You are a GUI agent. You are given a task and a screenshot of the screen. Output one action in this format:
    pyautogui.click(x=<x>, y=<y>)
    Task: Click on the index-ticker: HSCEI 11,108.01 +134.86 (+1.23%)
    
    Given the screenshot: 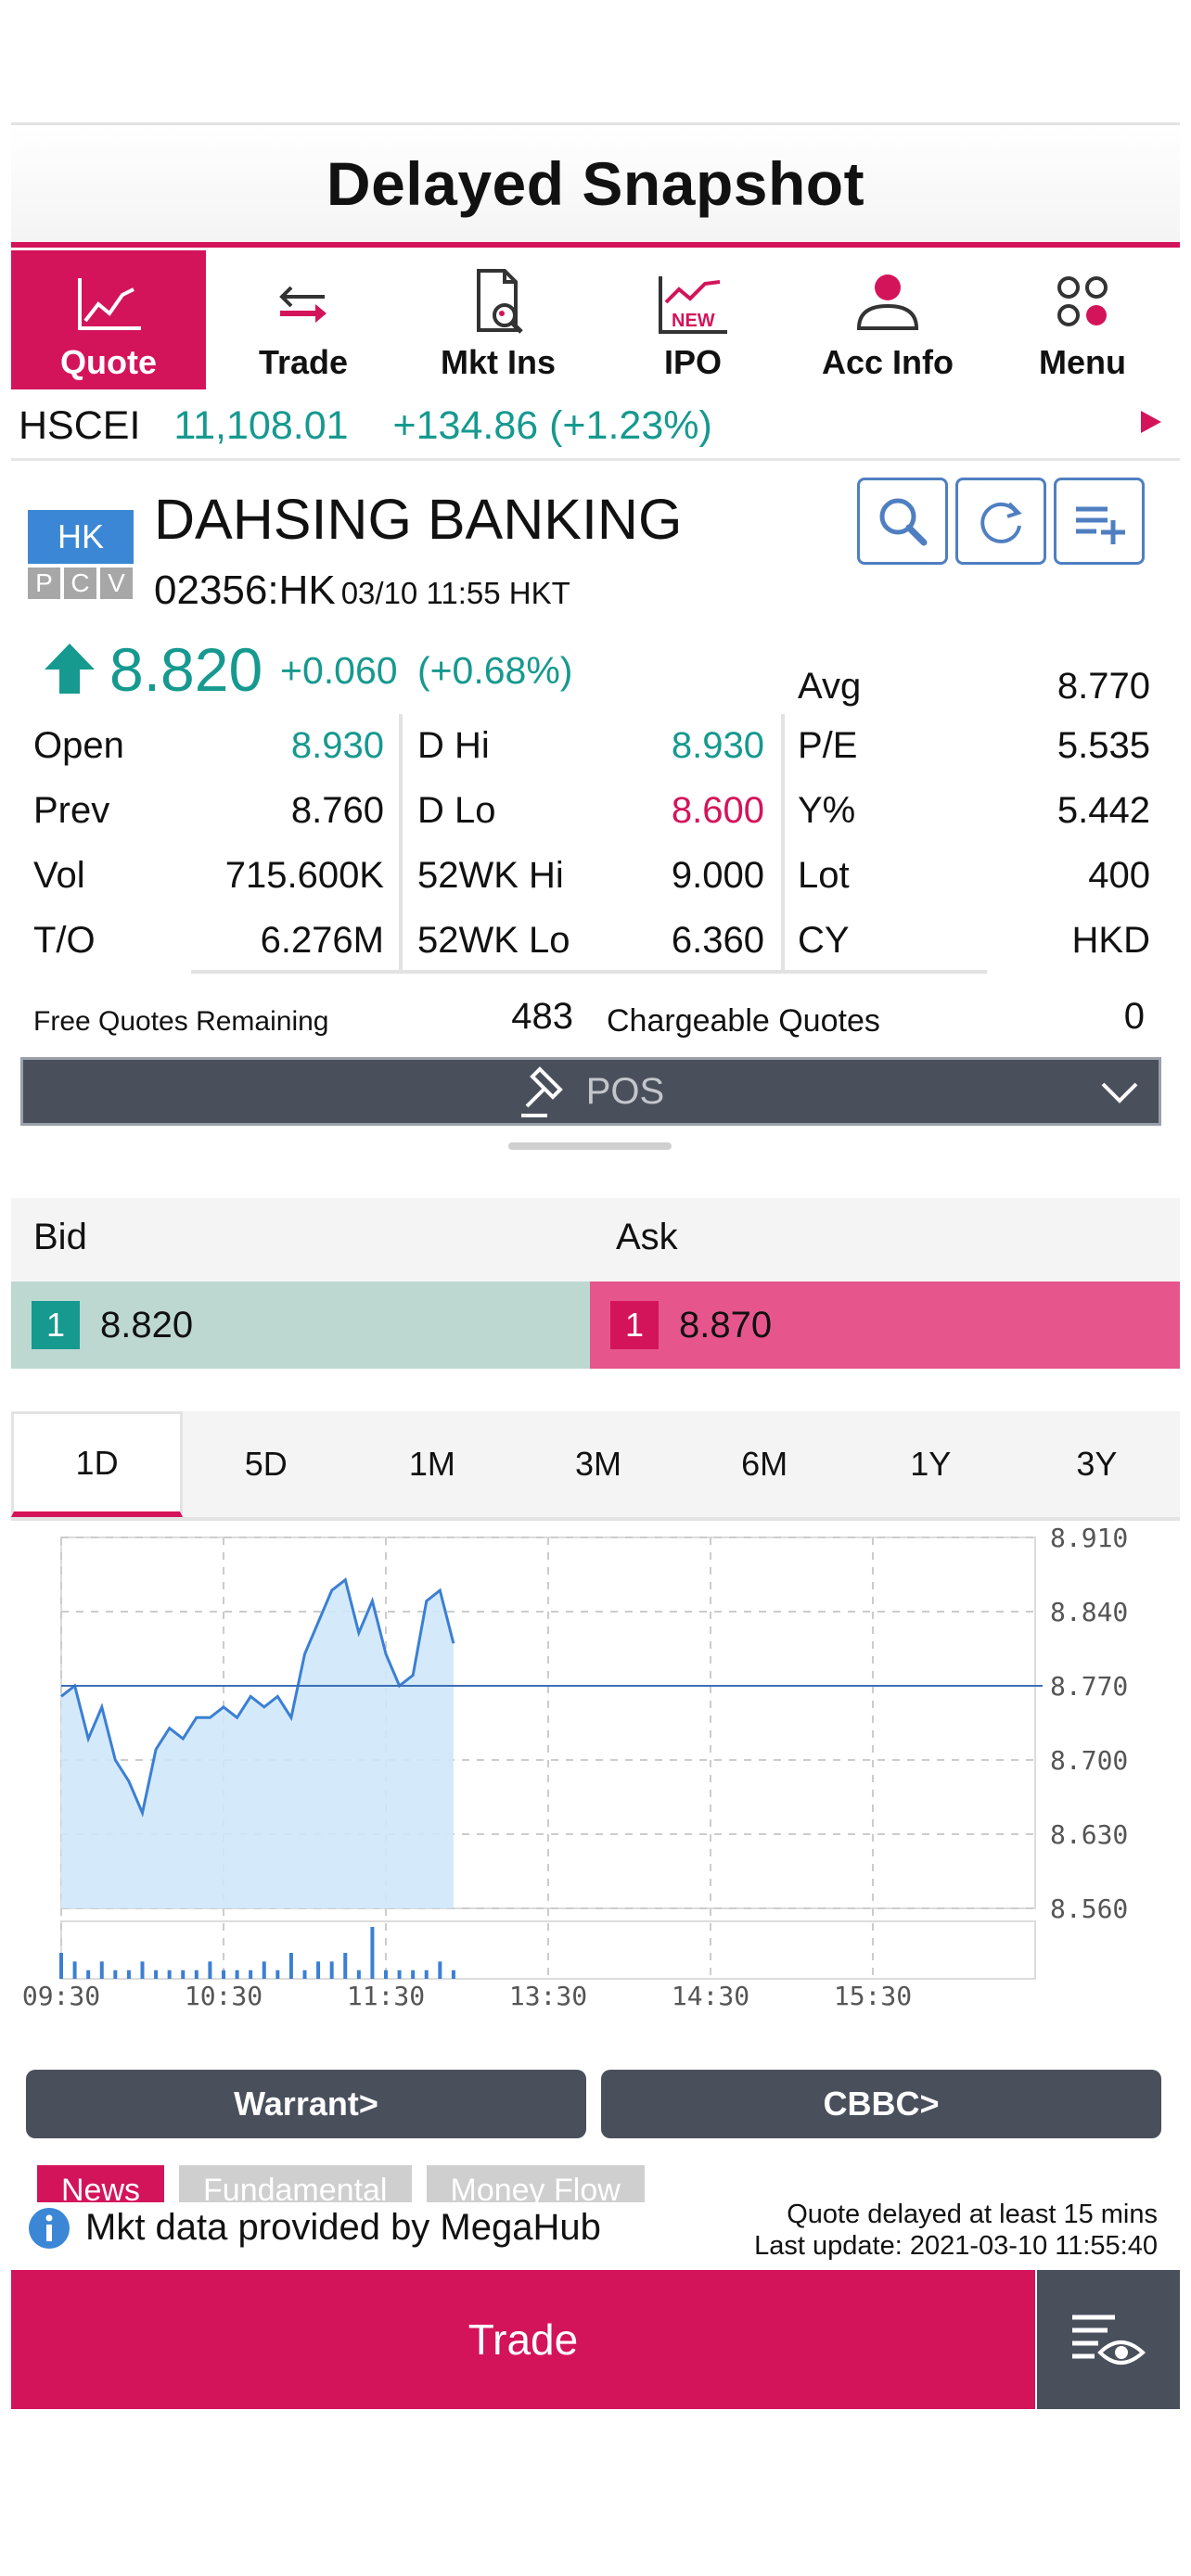 What is the action you would take?
    pyautogui.click(x=595, y=427)
    